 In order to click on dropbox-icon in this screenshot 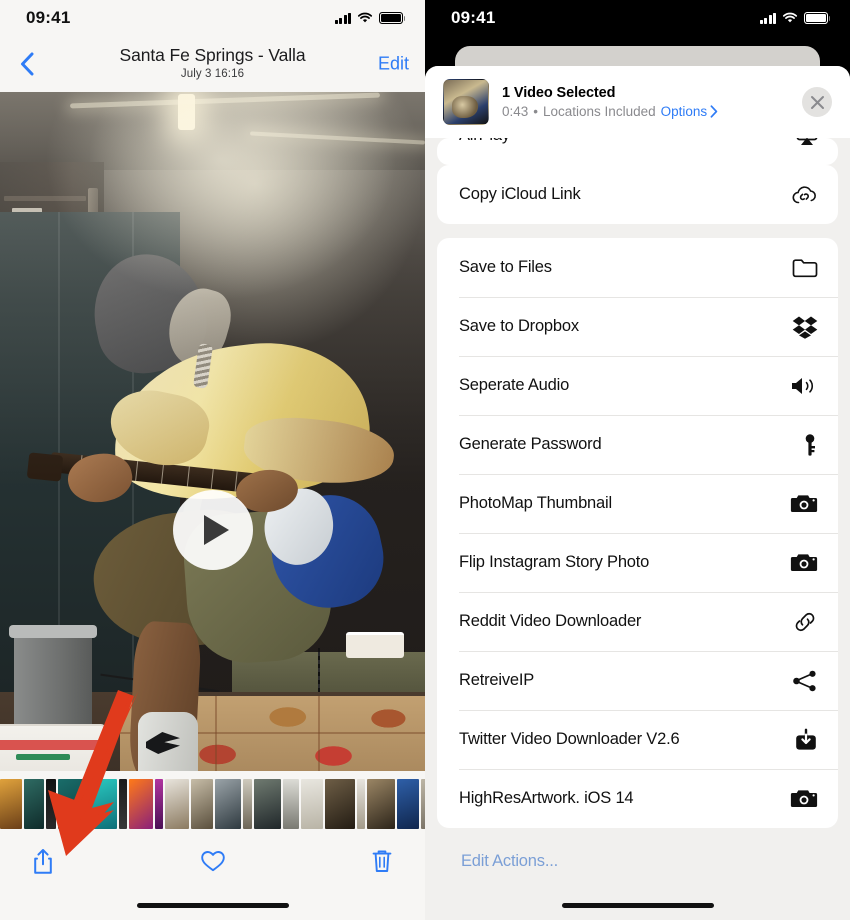, I will do `click(802, 327)`.